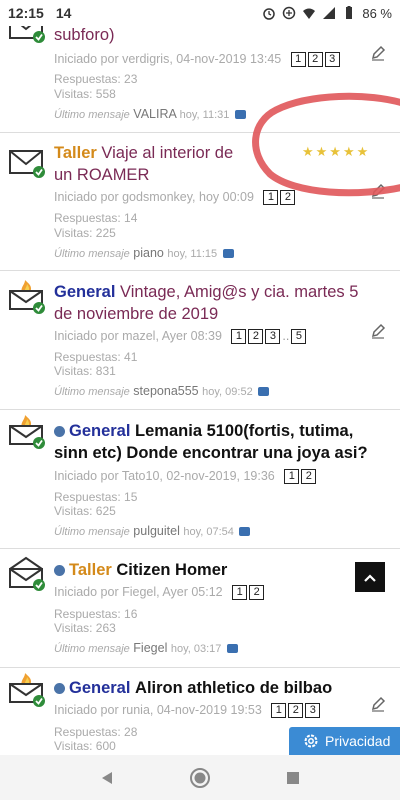 The width and height of the screenshot is (400, 800). Describe the element at coordinates (349, 12) in the screenshot. I see `battery-icon` at that location.